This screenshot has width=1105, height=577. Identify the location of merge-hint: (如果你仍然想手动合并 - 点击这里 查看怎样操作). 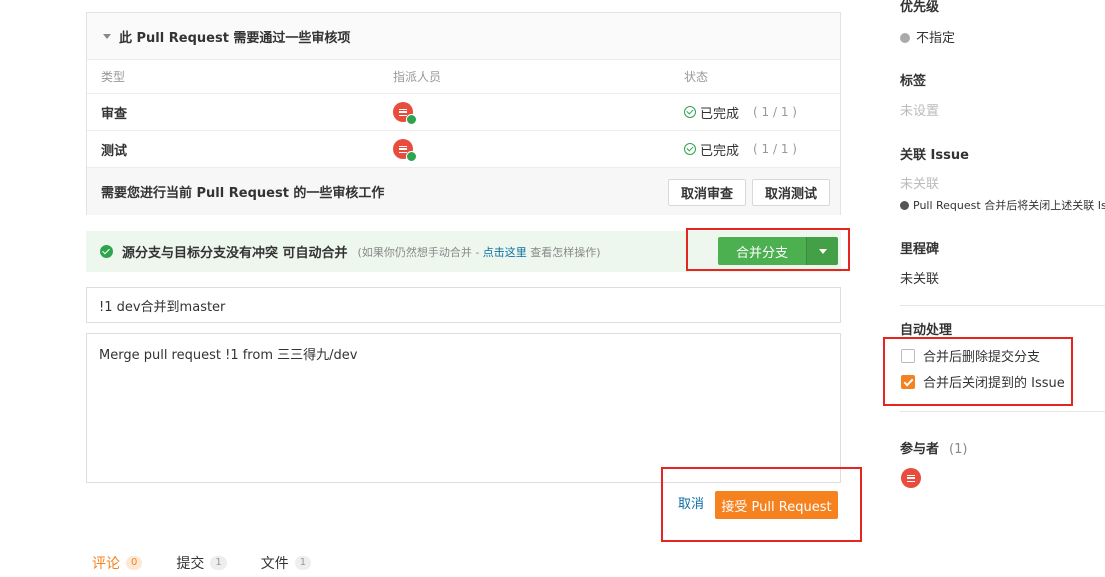
(479, 252).